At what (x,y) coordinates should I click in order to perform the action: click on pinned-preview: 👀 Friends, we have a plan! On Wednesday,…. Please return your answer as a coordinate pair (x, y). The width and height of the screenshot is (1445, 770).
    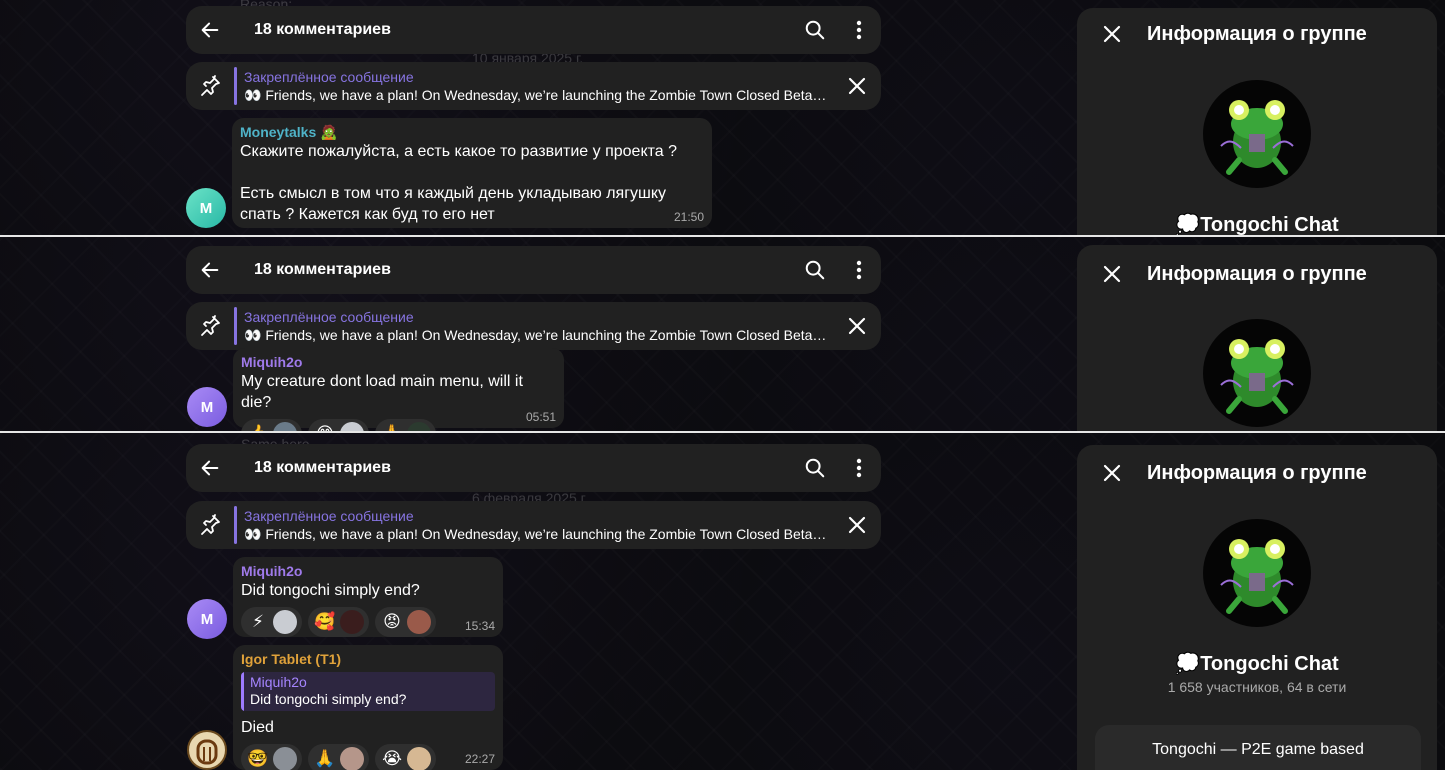
    Looking at the image, I should click on (536, 94).